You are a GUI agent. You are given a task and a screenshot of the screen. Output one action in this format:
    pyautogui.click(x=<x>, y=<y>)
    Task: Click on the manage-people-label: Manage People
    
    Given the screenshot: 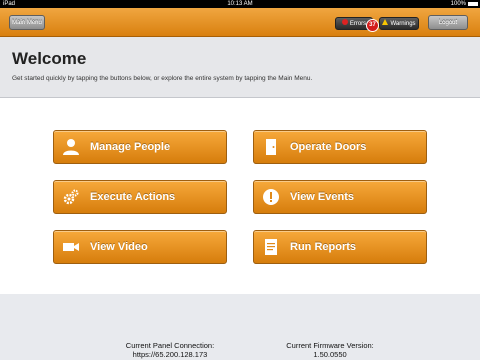 What is the action you would take?
    pyautogui.click(x=130, y=147)
    